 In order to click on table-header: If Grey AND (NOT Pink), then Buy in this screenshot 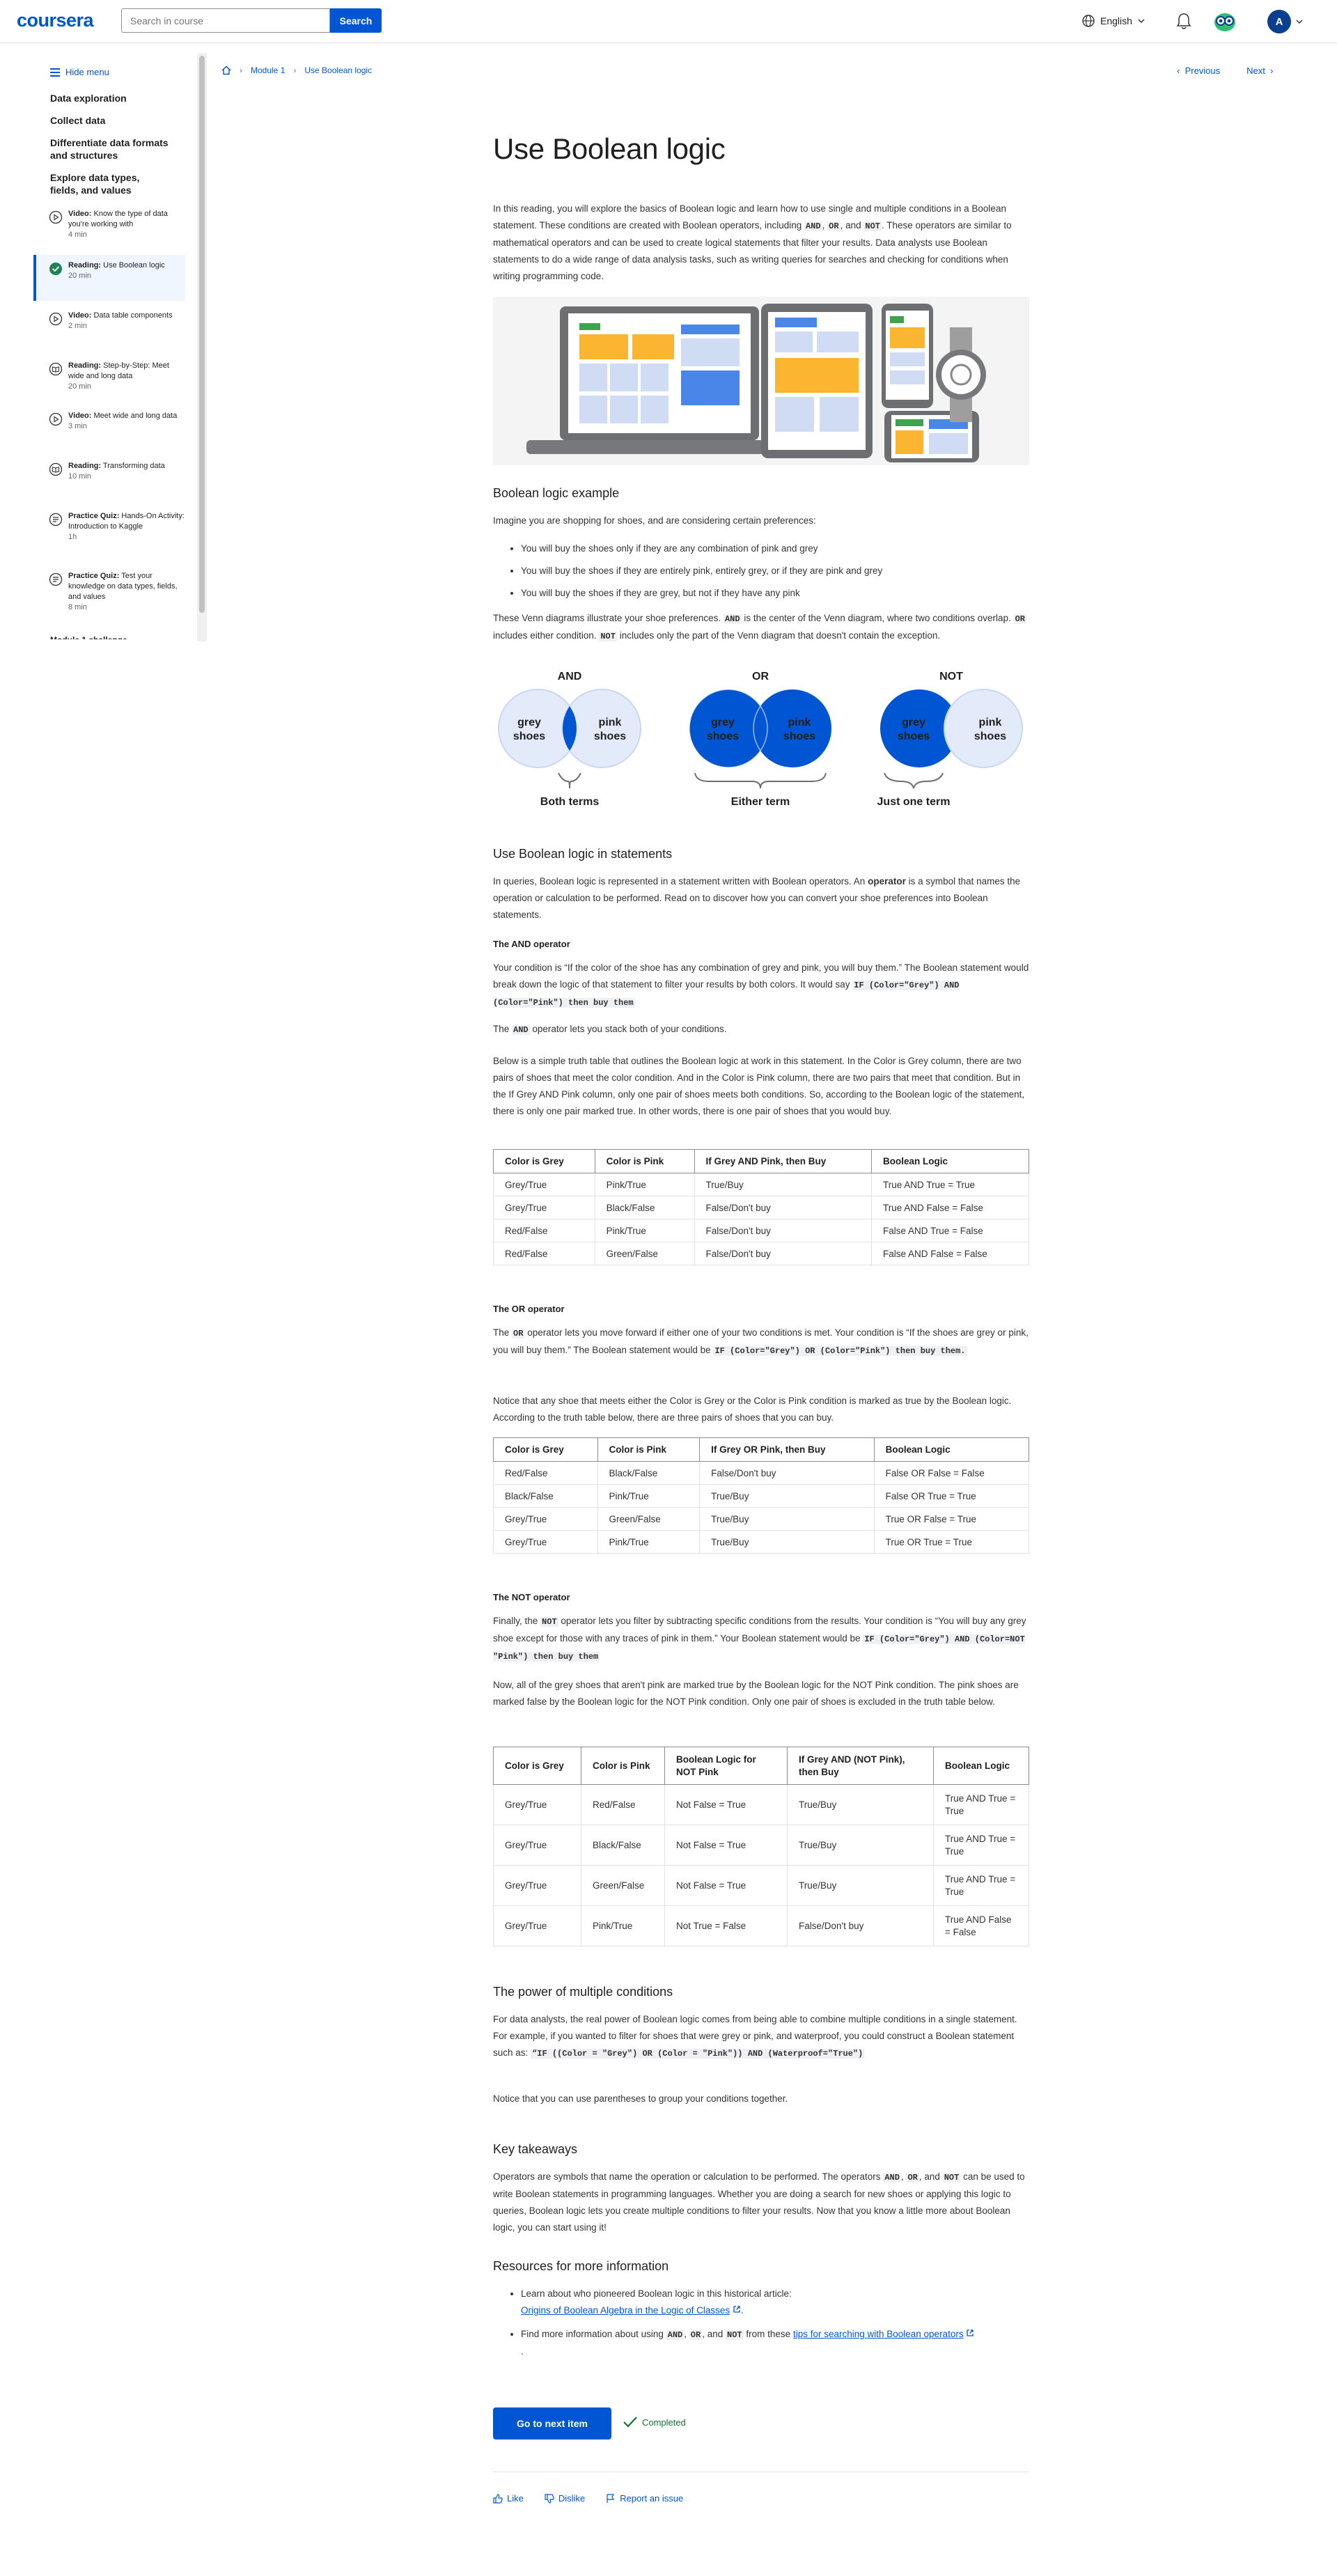, I will do `click(860, 1766)`.